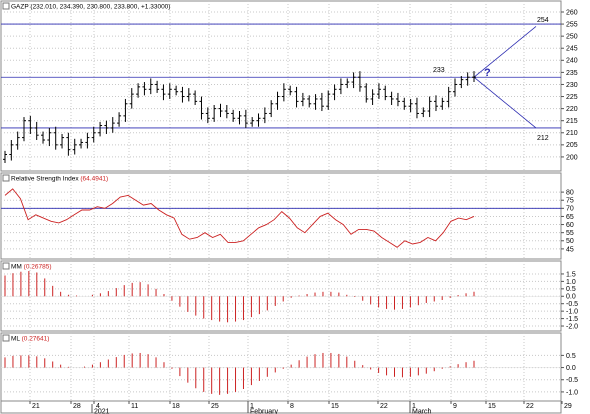  Describe the element at coordinates (572, 109) in the screenshot. I see `y-tick-label: 220` at that location.